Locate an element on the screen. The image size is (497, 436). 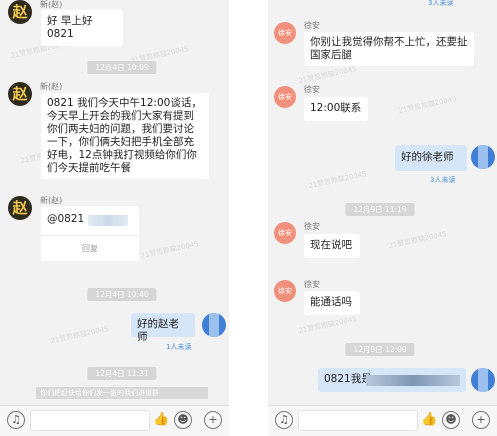
message-bubble-mine: 0821我是 is located at coordinates (392, 380).